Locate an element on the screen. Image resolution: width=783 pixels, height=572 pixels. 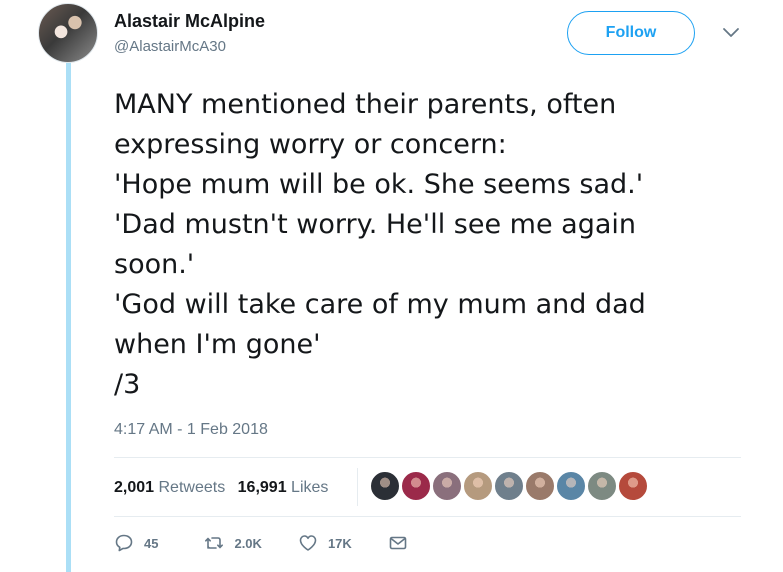
follow-button: Follow is located at coordinates (631, 33).